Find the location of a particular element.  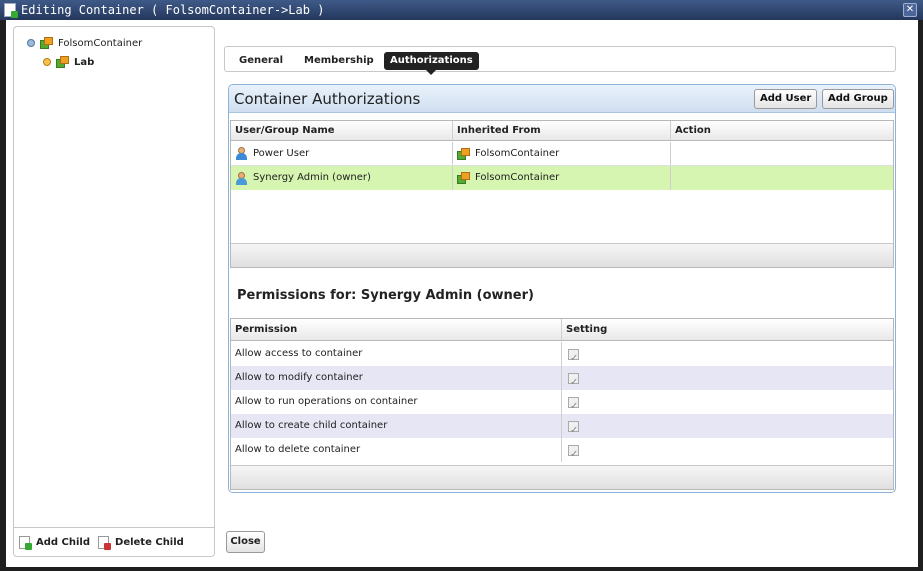

leaf-node-icon is located at coordinates (47, 62).